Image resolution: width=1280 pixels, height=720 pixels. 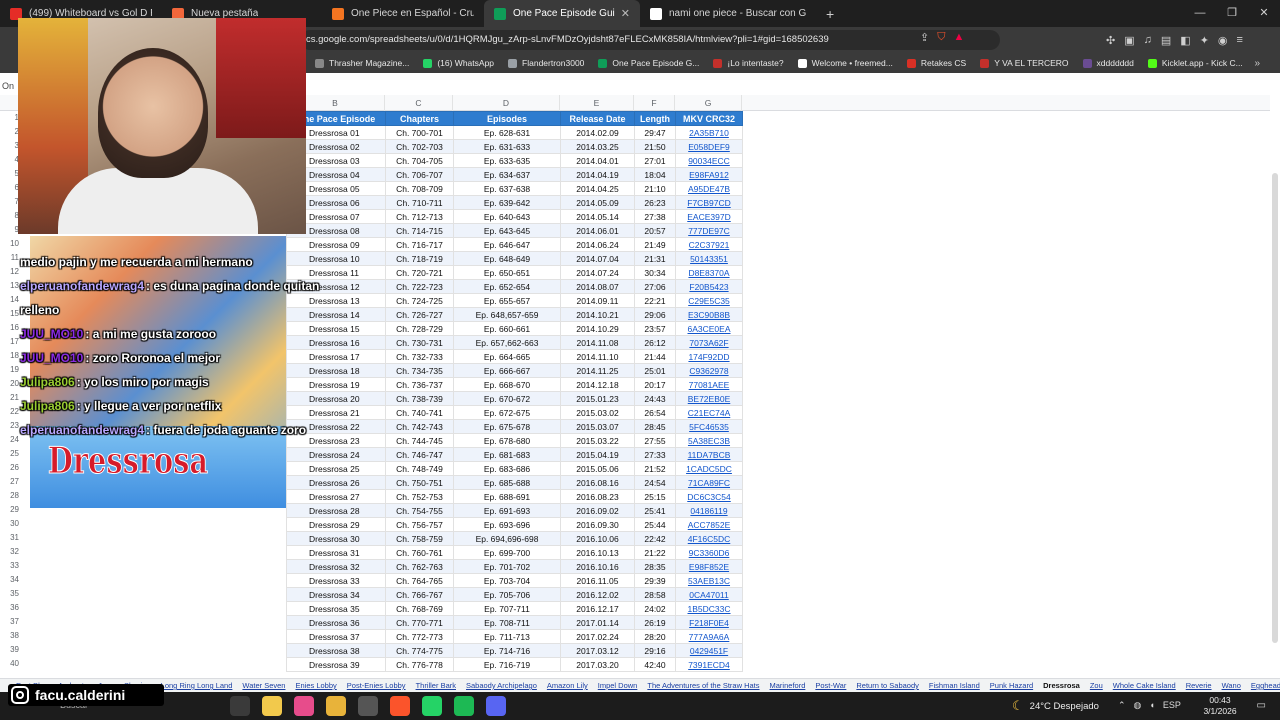 What do you see at coordinates (597, 103) in the screenshot?
I see `column-letter: E` at bounding box center [597, 103].